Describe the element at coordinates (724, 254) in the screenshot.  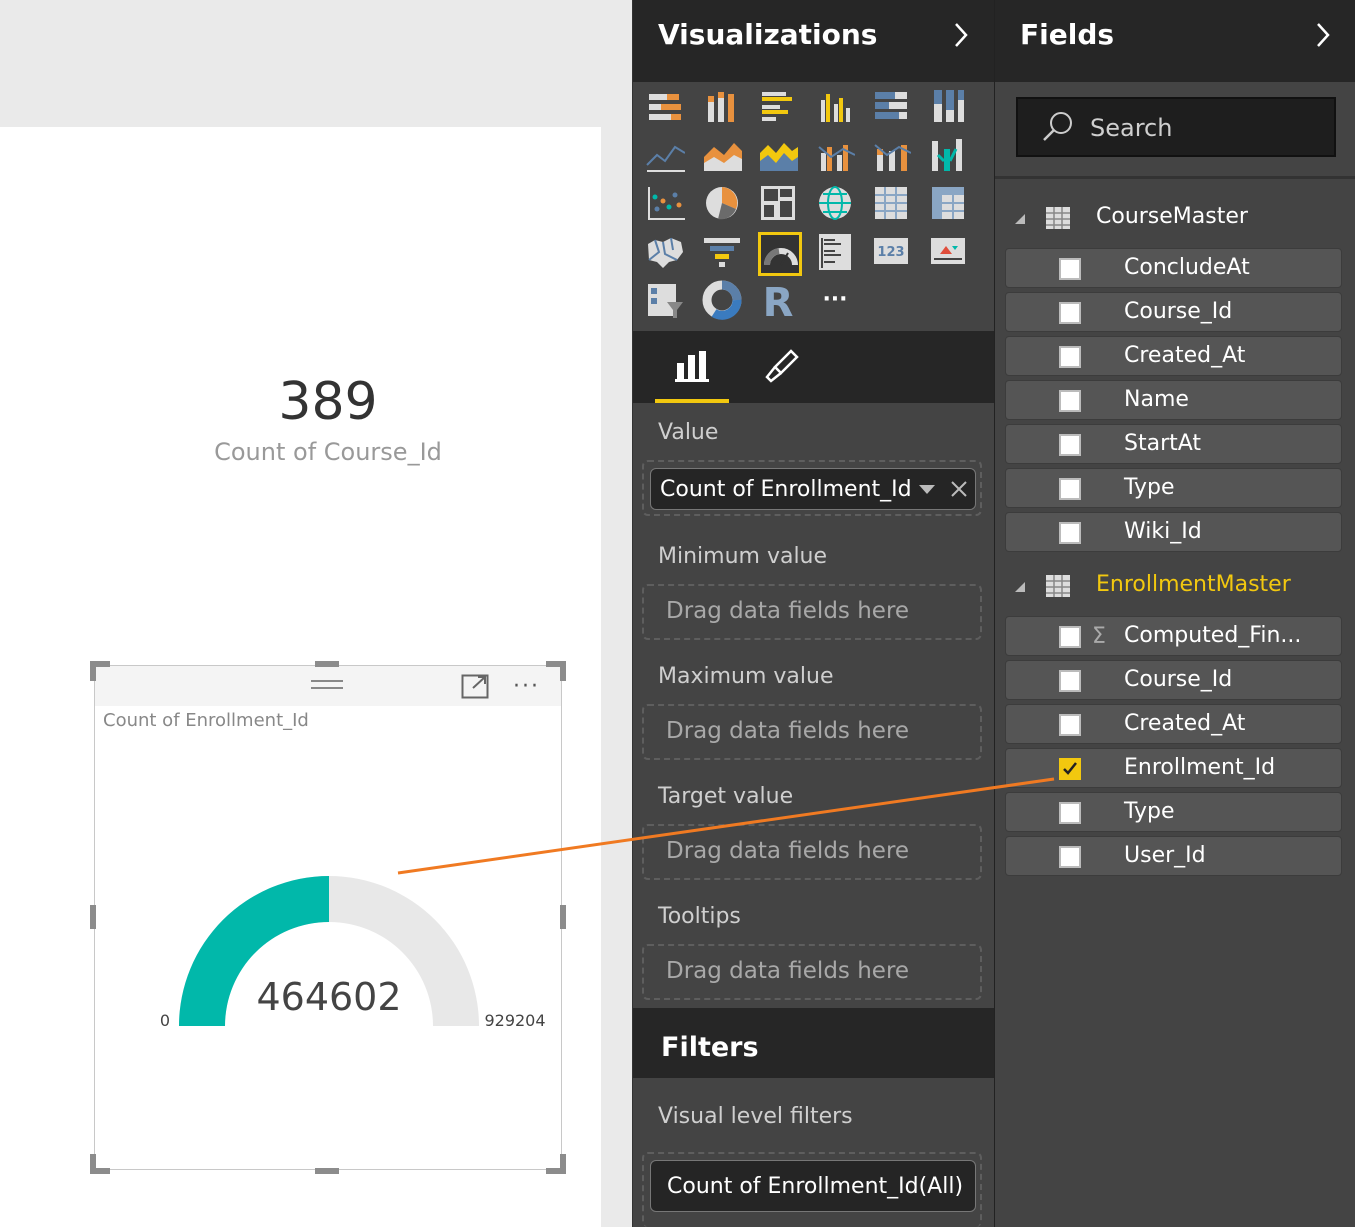
I see `funnel-icon` at that location.